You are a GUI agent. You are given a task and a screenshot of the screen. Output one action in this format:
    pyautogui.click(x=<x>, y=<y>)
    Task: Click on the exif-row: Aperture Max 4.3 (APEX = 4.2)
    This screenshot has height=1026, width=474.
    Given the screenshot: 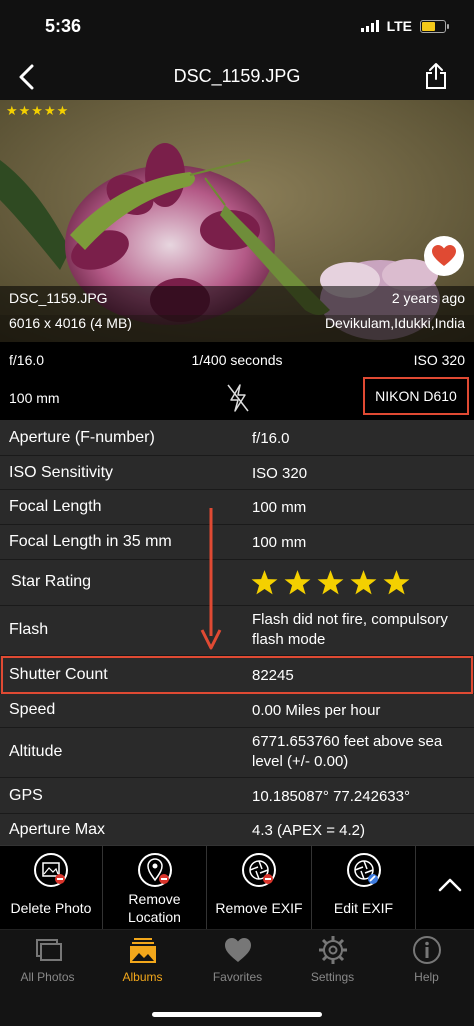 What is the action you would take?
    pyautogui.click(x=237, y=829)
    